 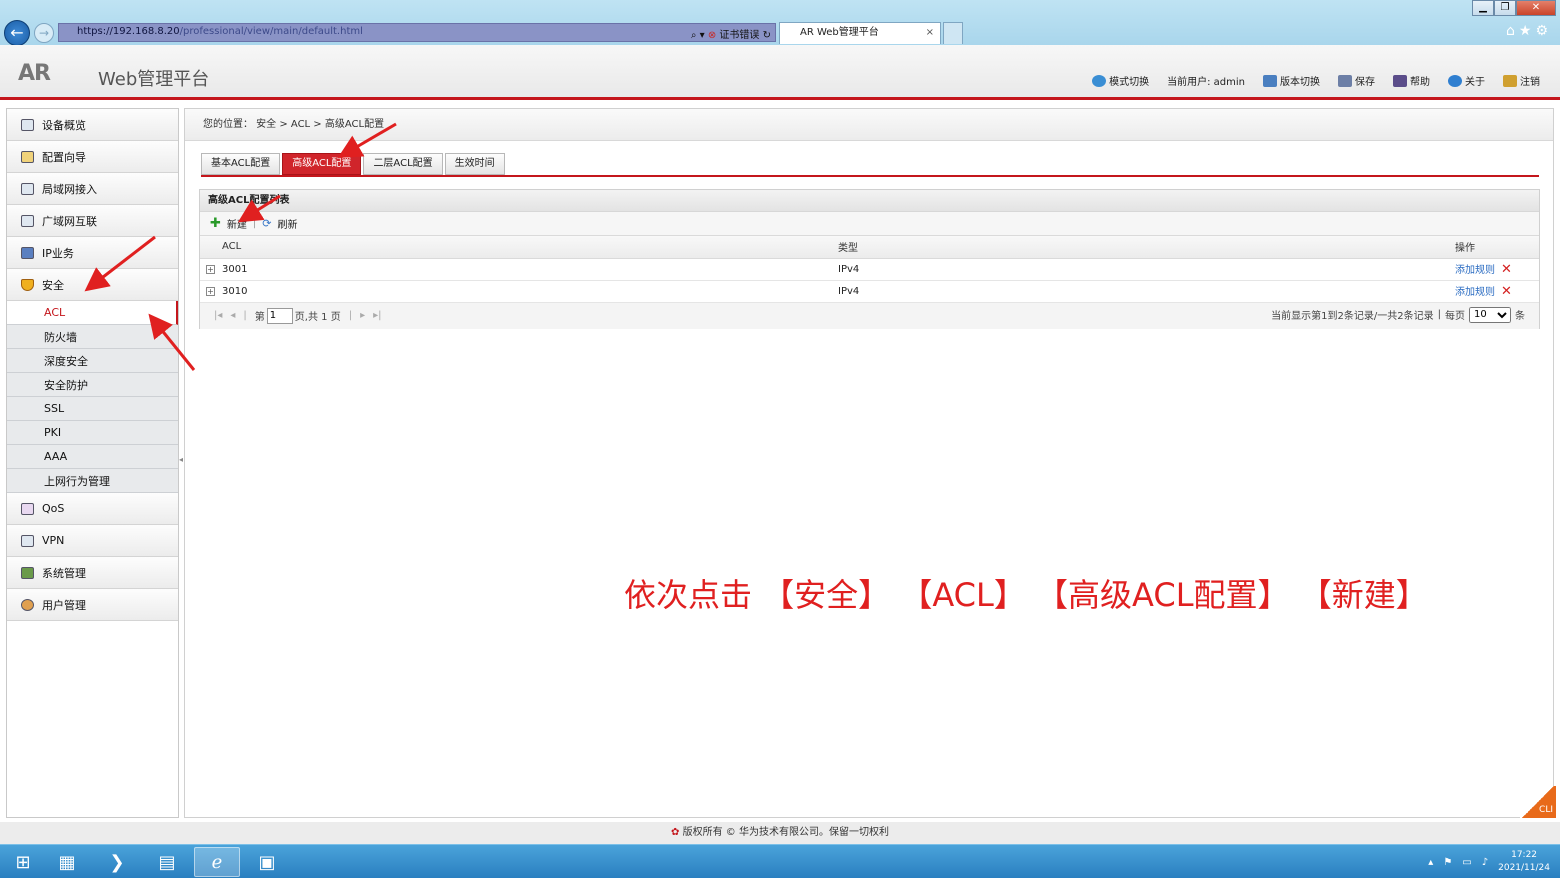 I want to click on refresh-icon: ↻, so click(x=767, y=35).